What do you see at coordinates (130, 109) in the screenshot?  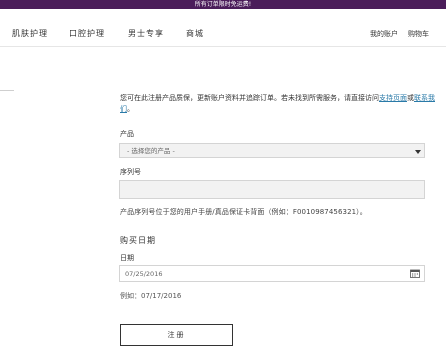 I see `intro-text-after: 。` at bounding box center [130, 109].